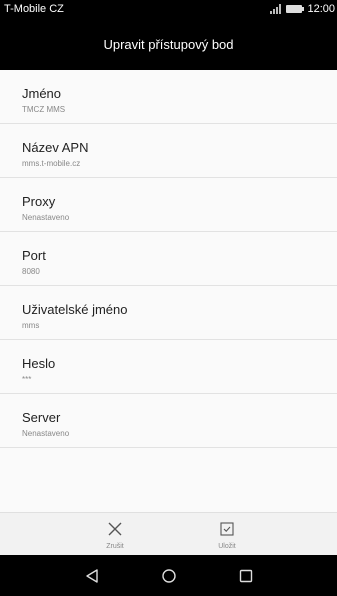 This screenshot has width=337, height=596. Describe the element at coordinates (92, 576) in the screenshot. I see `back-triangle-icon` at that location.